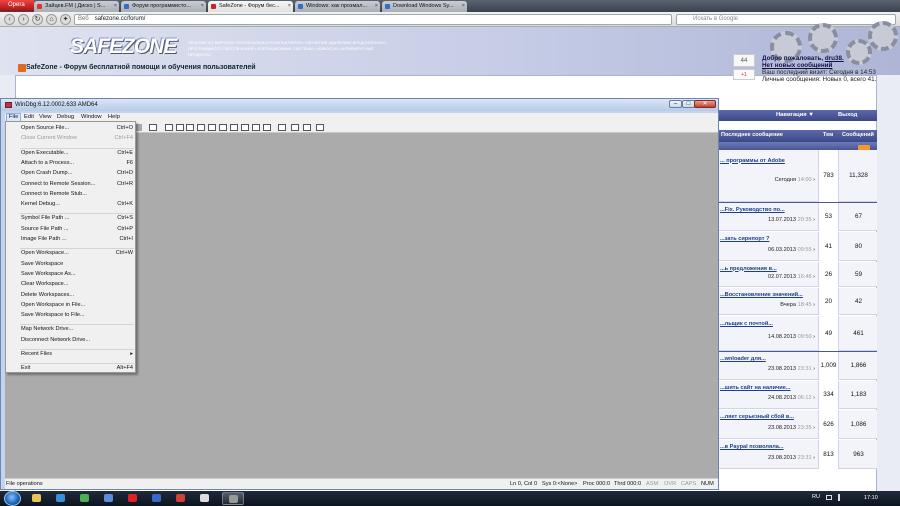  What do you see at coordinates (819, 79) in the screenshot?
I see `private-messages: Личные сообщения: Новых 0, всего 41.` at bounding box center [819, 79].